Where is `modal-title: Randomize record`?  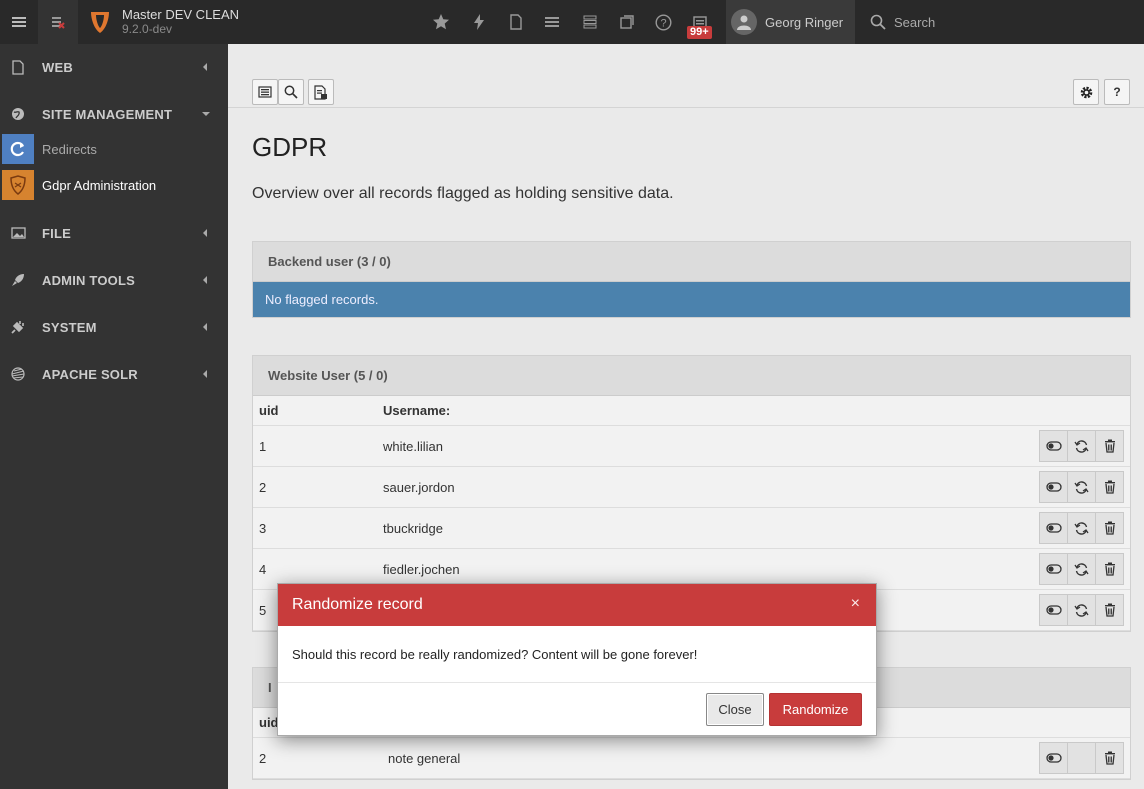 modal-title: Randomize record is located at coordinates (357, 604).